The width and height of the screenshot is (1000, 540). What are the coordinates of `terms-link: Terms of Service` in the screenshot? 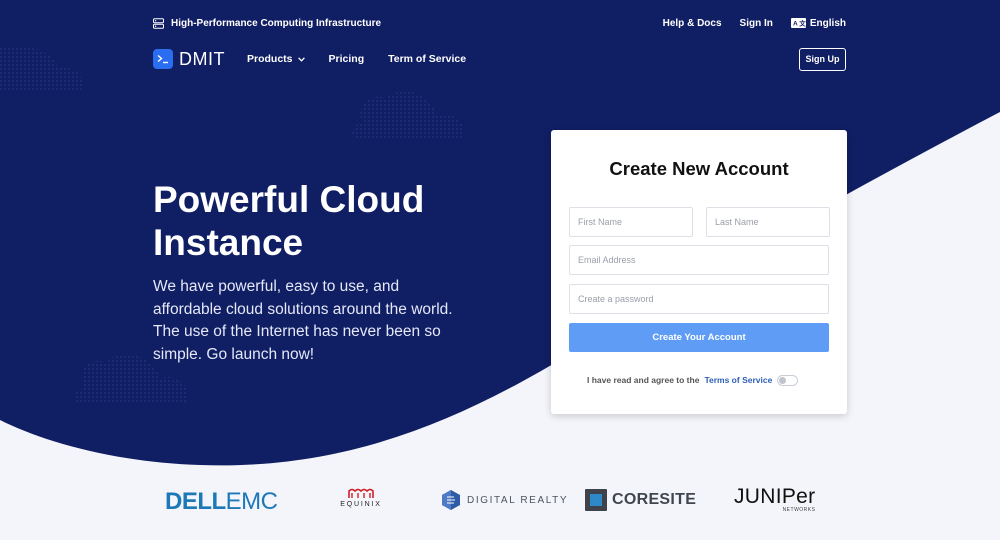 It's located at (738, 380).